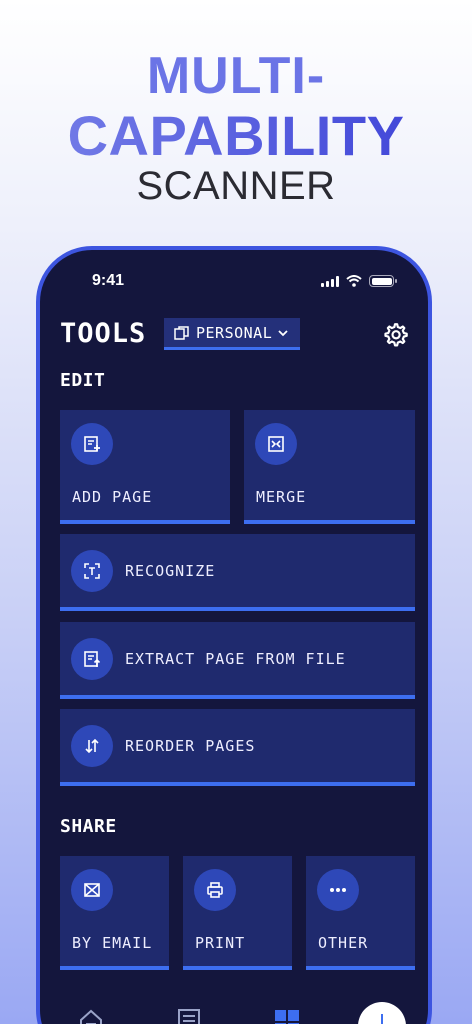 This screenshot has height=1024, width=472. I want to click on merge-icon, so click(276, 444).